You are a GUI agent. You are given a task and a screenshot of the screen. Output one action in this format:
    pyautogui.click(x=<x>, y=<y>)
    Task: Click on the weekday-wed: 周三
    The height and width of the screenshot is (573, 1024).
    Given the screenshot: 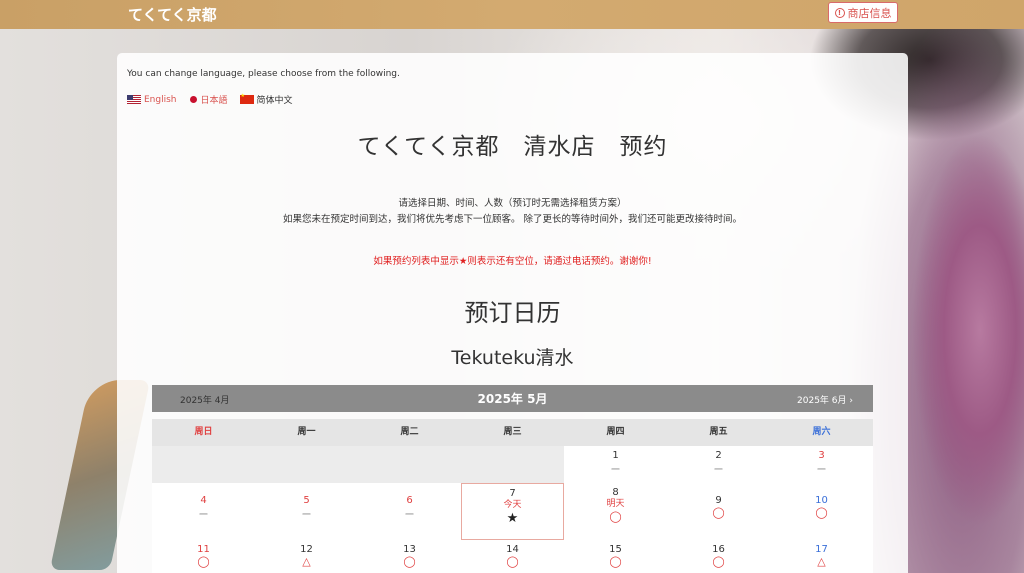 What is the action you would take?
    pyautogui.click(x=512, y=432)
    